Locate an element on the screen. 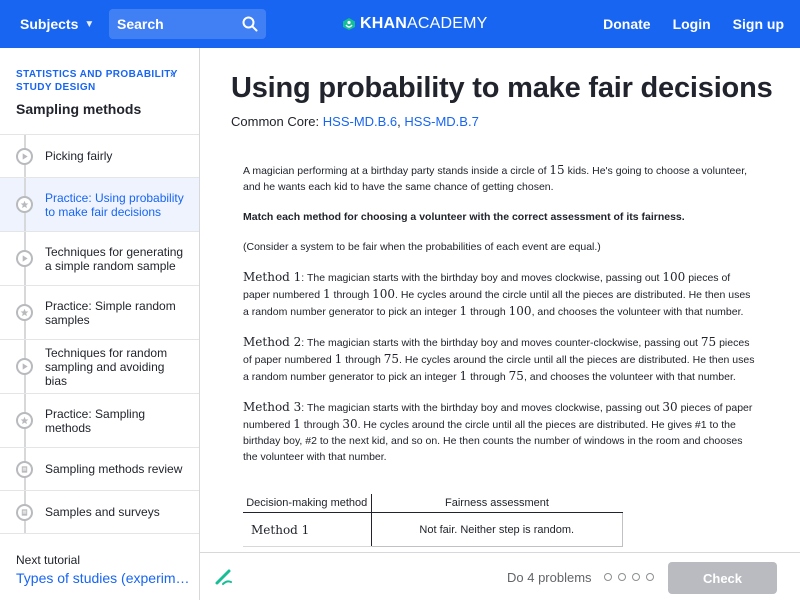 The image size is (800, 600). chevron-right-icon: › is located at coordinates (172, 74).